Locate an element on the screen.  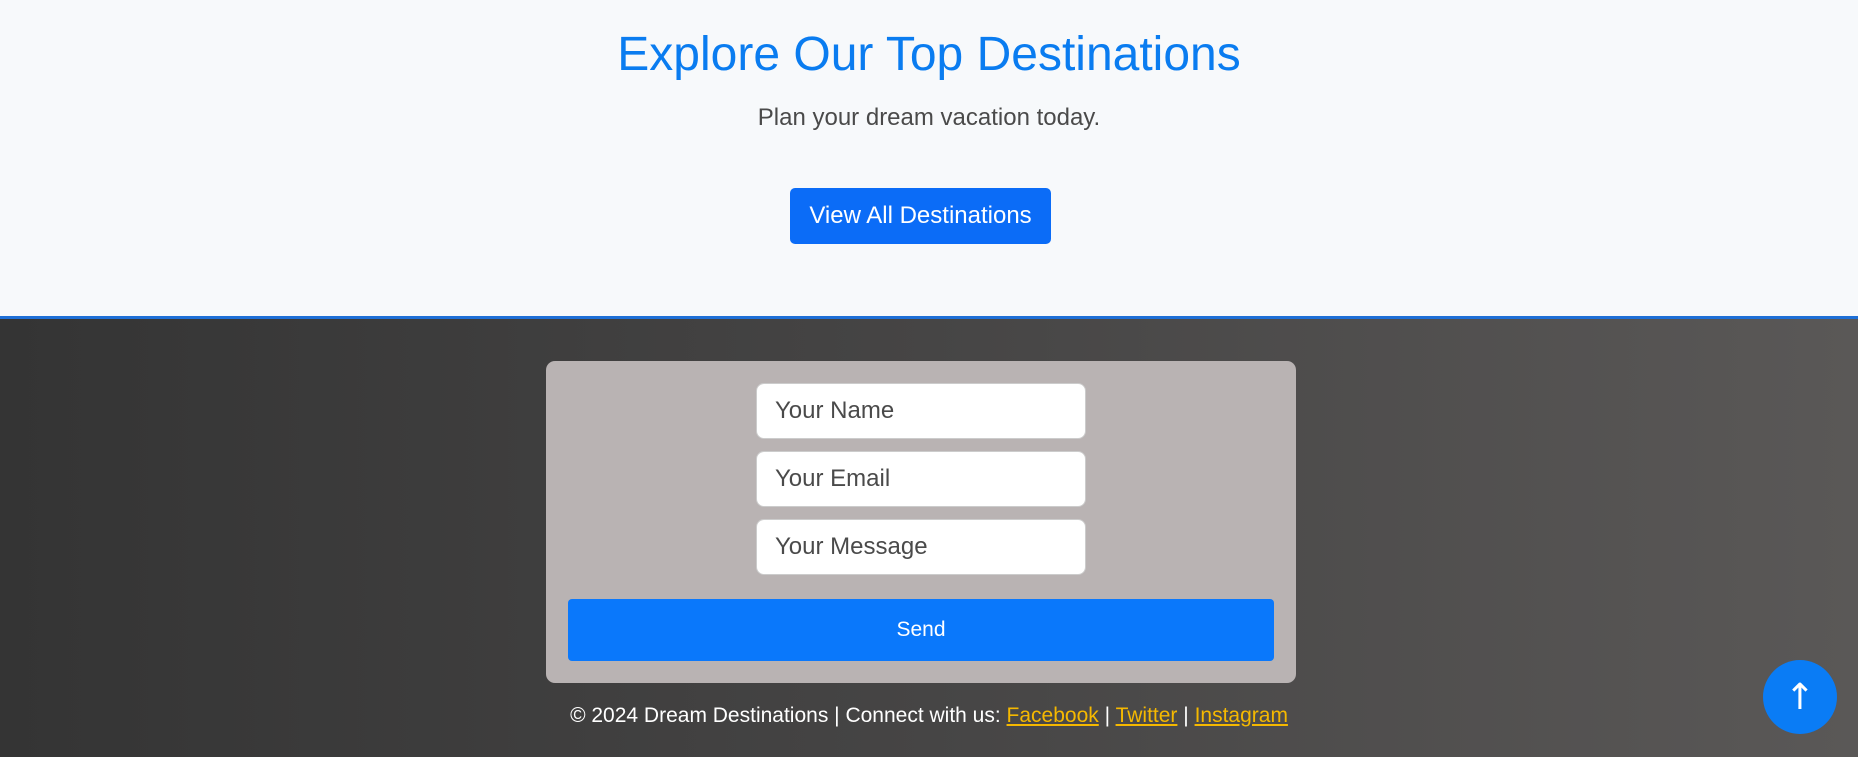
hero-subtitle: Plan your dream vacation today. is located at coordinates (929, 117).